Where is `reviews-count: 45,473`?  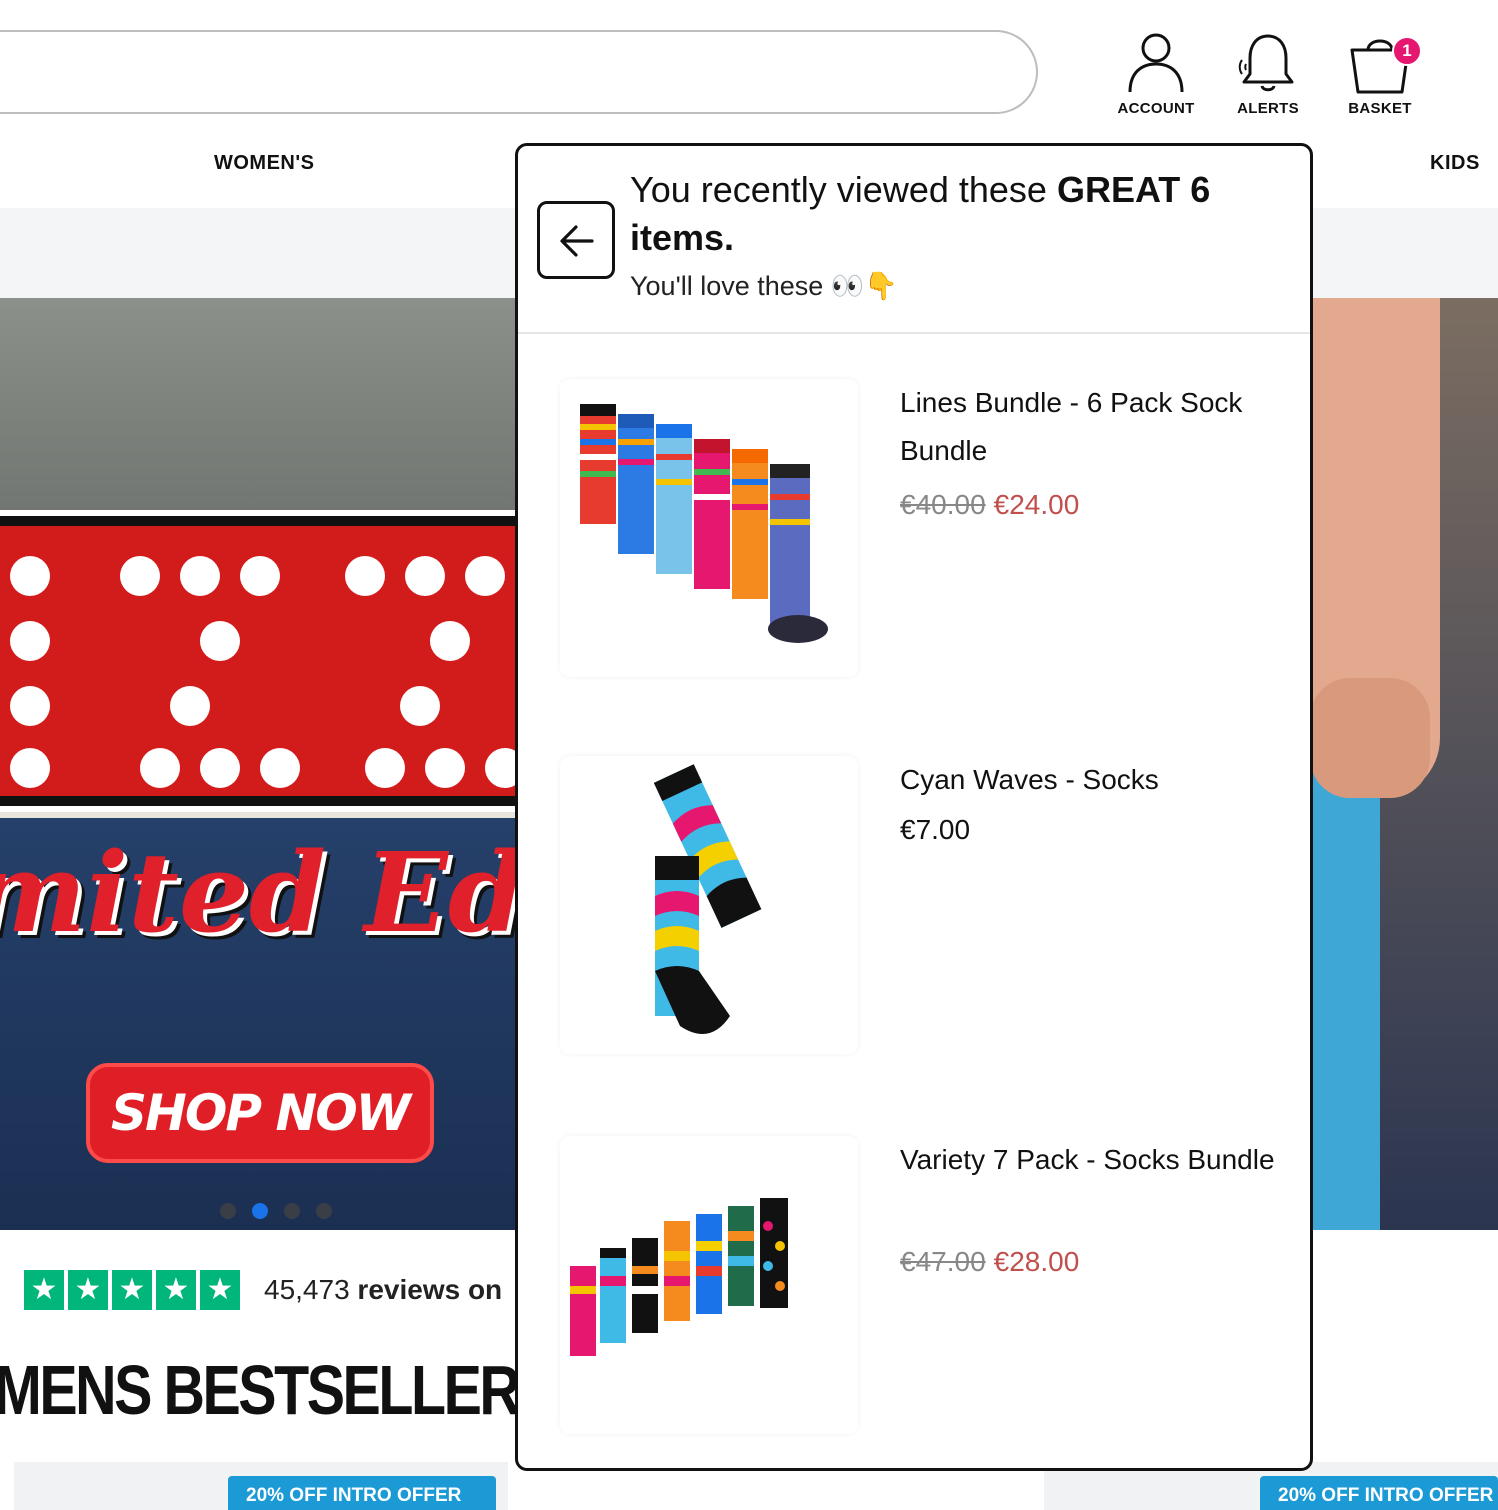 reviews-count: 45,473 is located at coordinates (307, 1289).